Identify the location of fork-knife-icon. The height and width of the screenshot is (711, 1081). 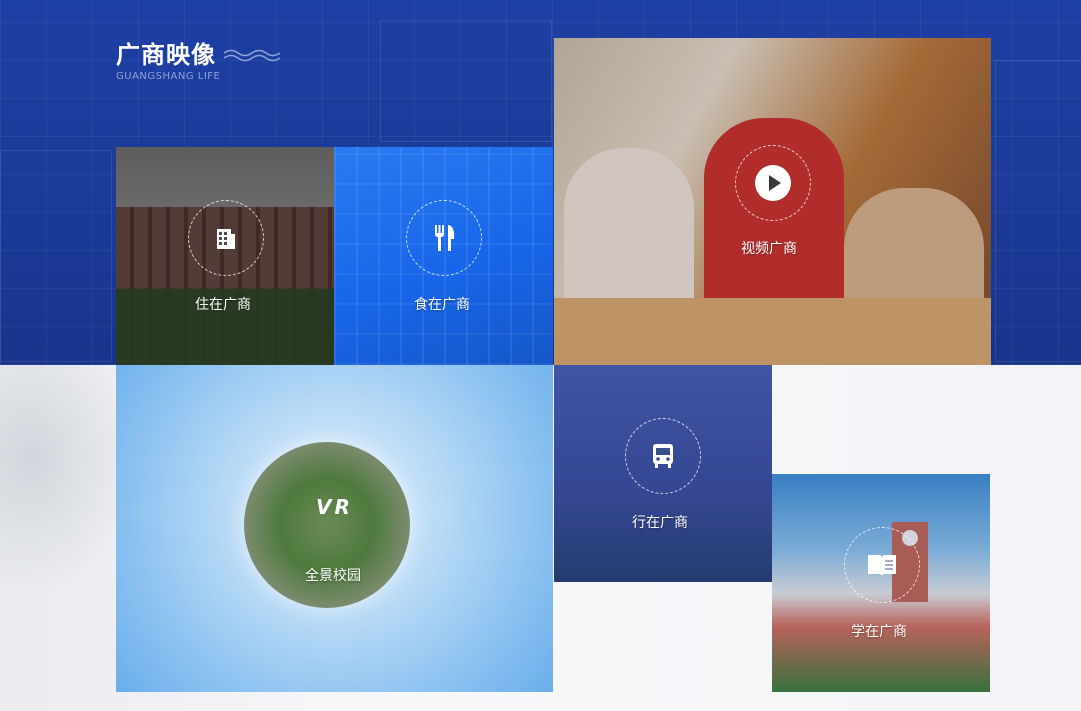
(445, 238).